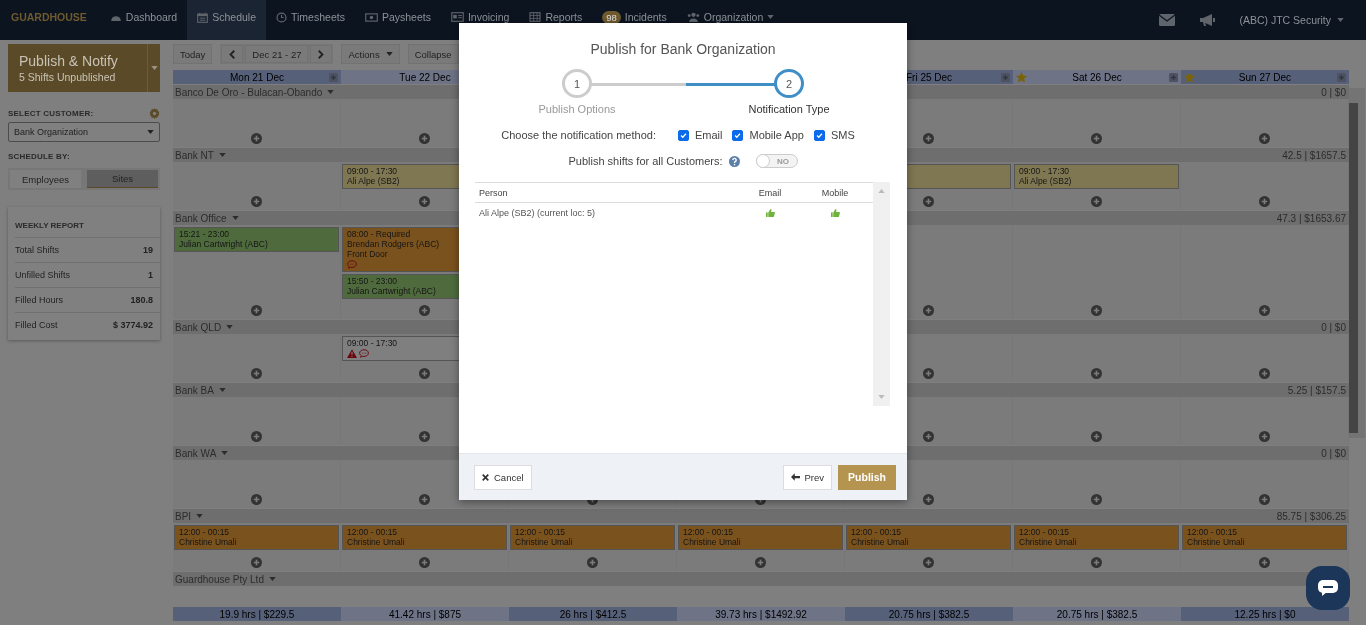 The image size is (1366, 625). I want to click on dialog-title: Publish for Bank Organization, so click(683, 49).